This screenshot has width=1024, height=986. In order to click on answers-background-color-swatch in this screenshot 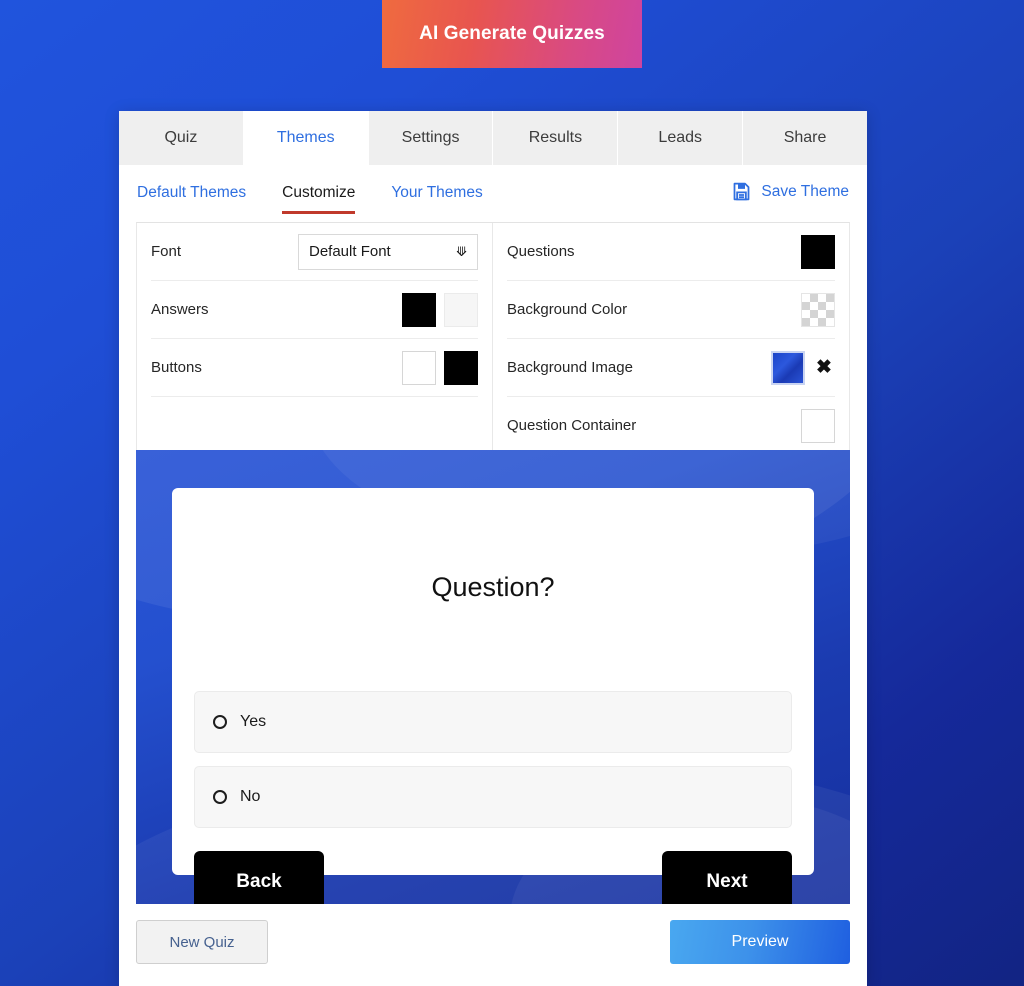, I will do `click(461, 309)`.